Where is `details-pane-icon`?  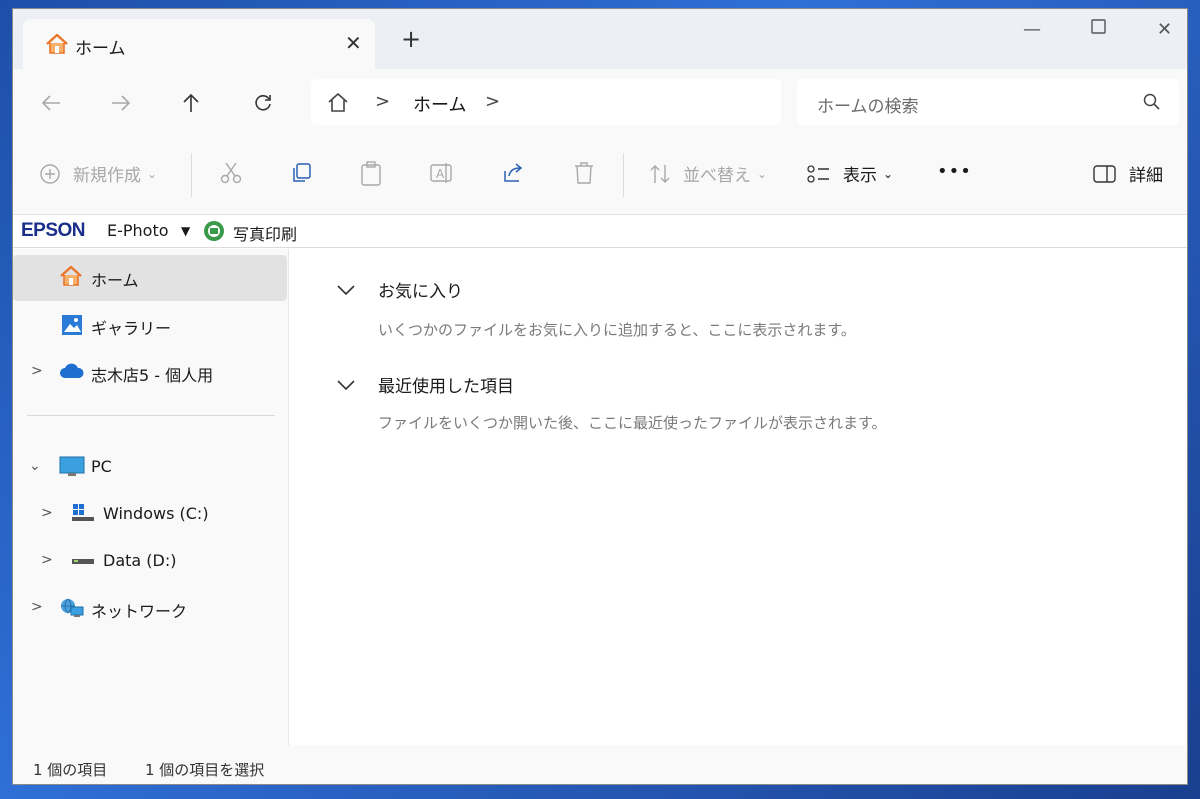
details-pane-icon is located at coordinates (1104, 173).